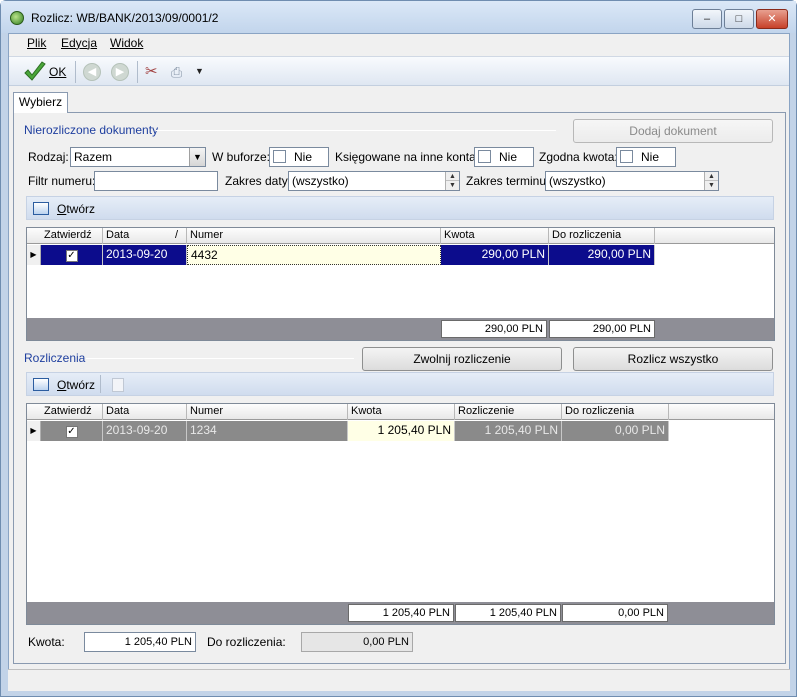 Image resolution: width=797 pixels, height=697 pixels. I want to click on row-number: 4432, so click(314, 255).